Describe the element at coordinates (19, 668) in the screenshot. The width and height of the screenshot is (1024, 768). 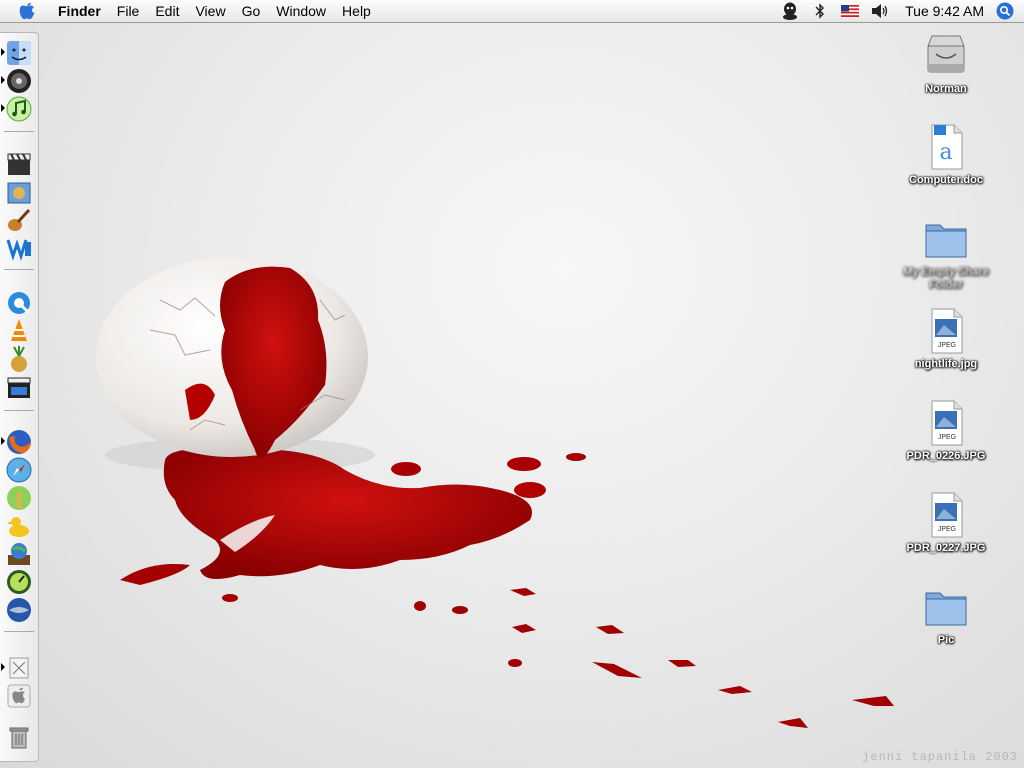
I see `documents-stack-icon` at that location.